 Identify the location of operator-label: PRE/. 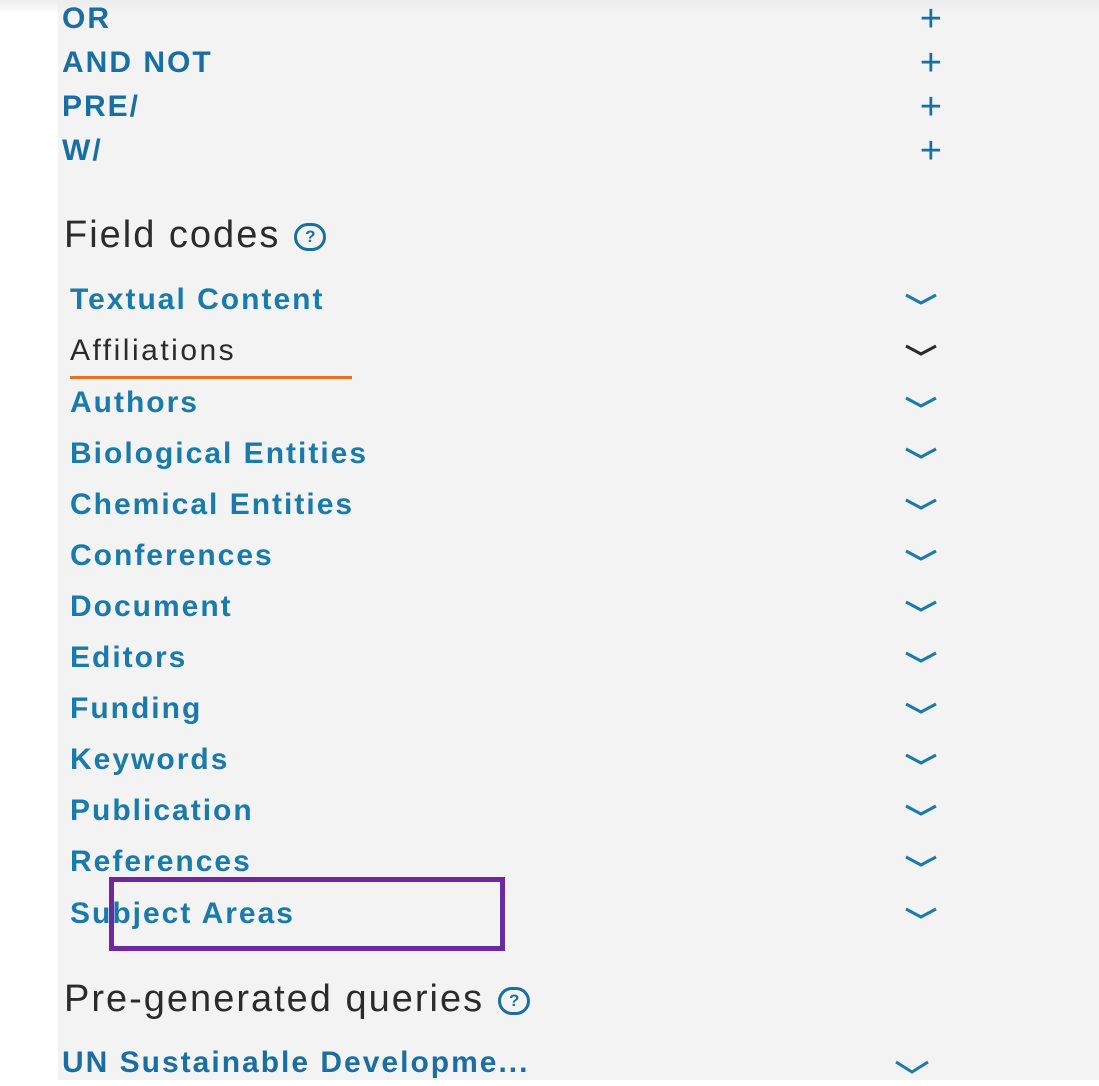
(101, 106).